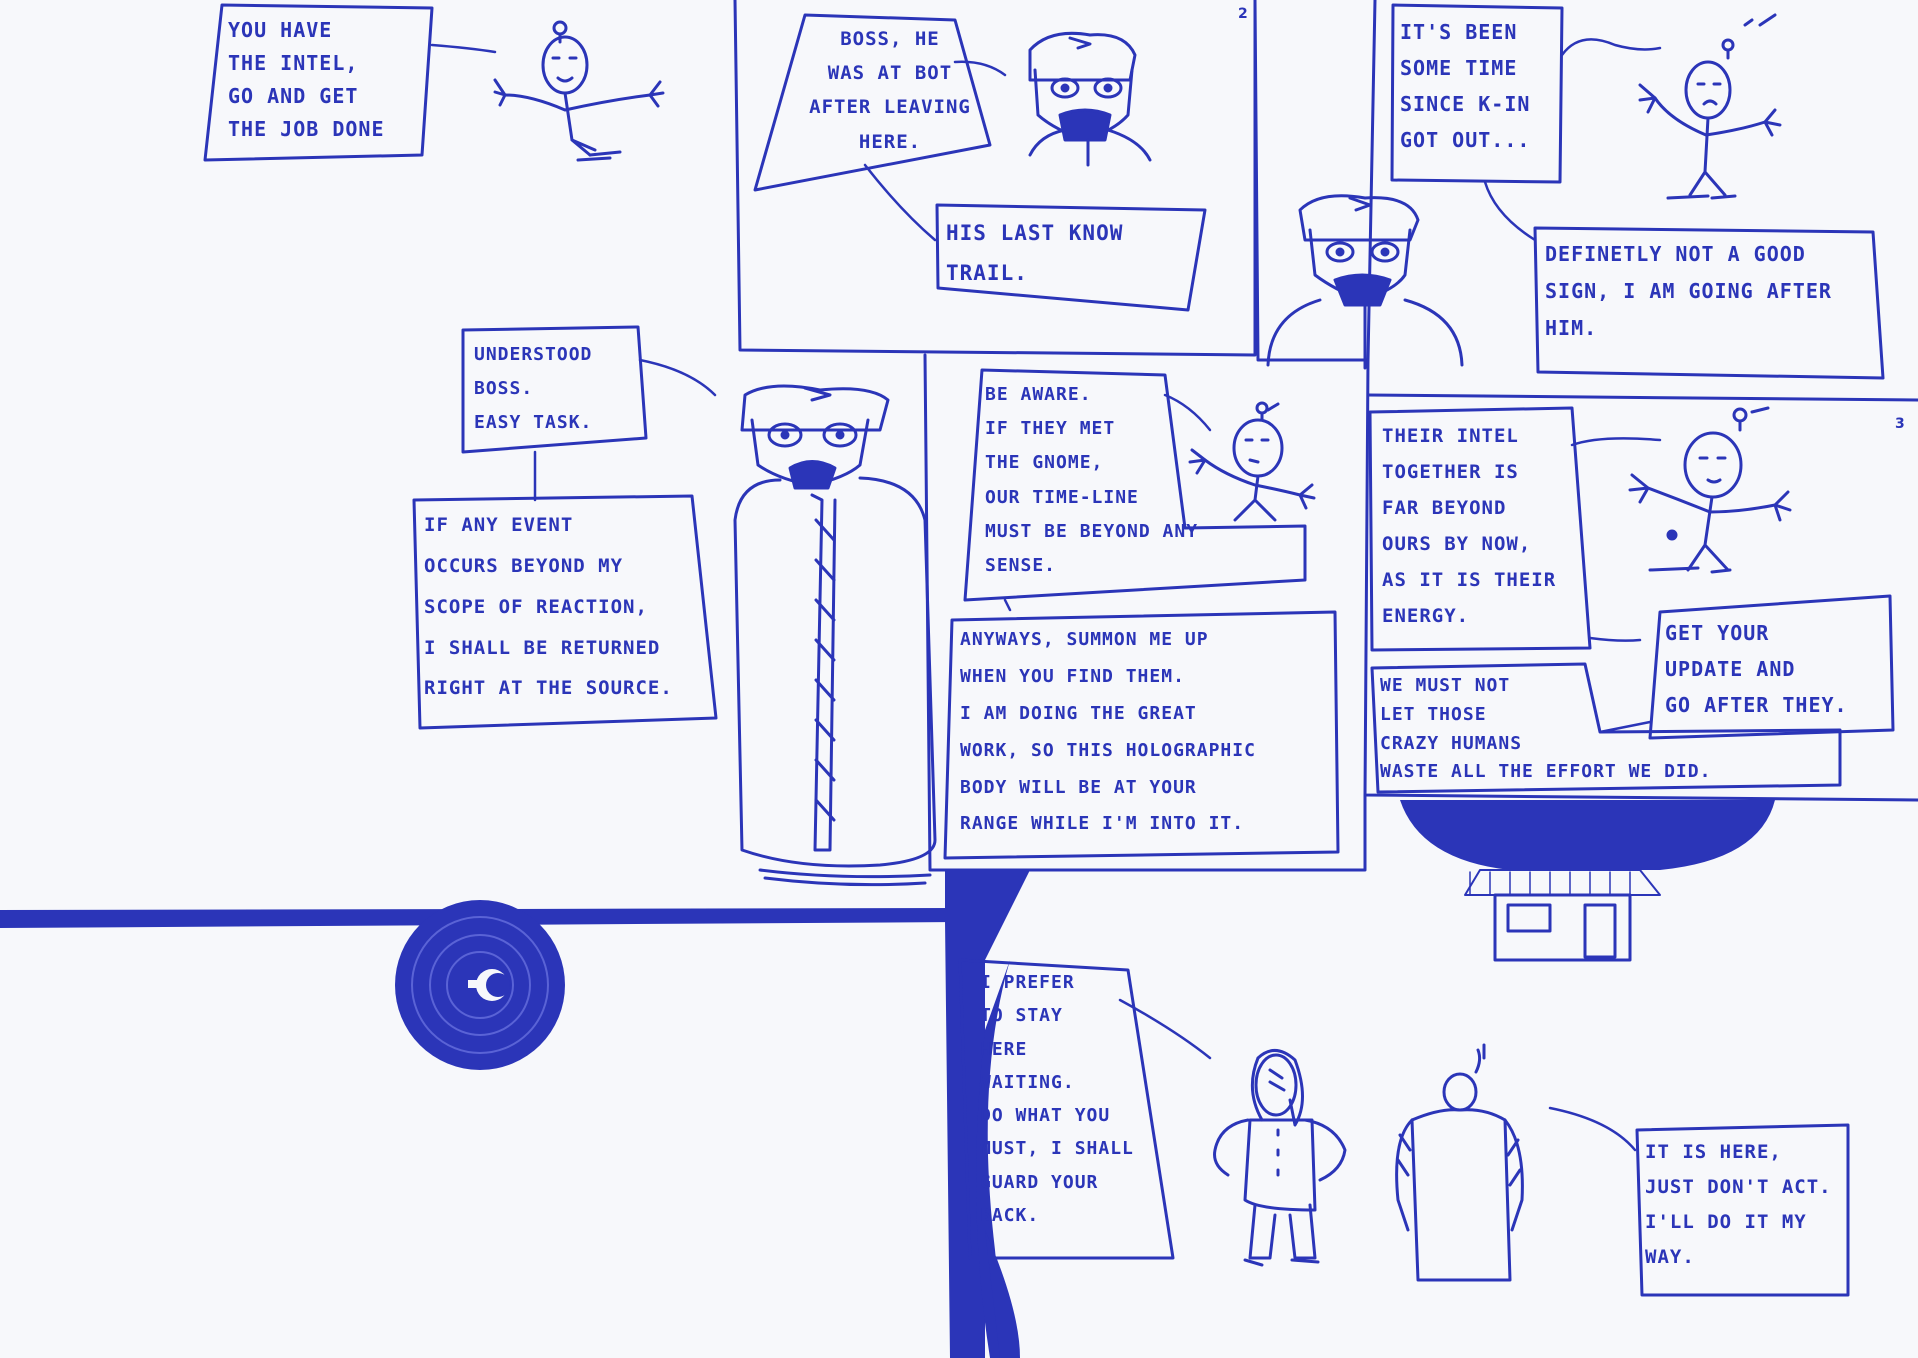 Image resolution: width=1918 pixels, height=1358 pixels. I want to click on portal-circle, so click(480, 985).